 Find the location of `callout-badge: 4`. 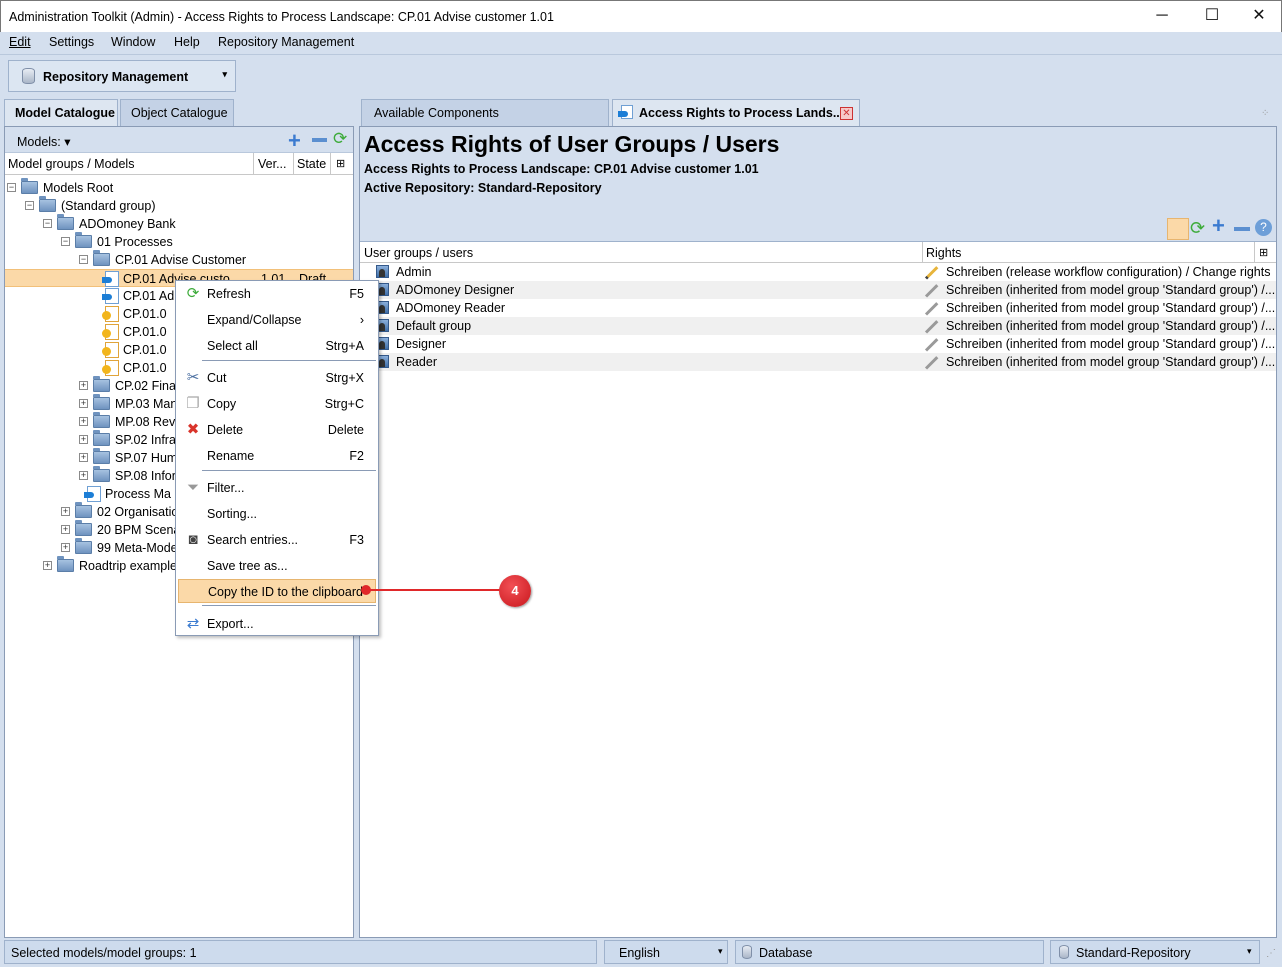

callout-badge: 4 is located at coordinates (515, 591).